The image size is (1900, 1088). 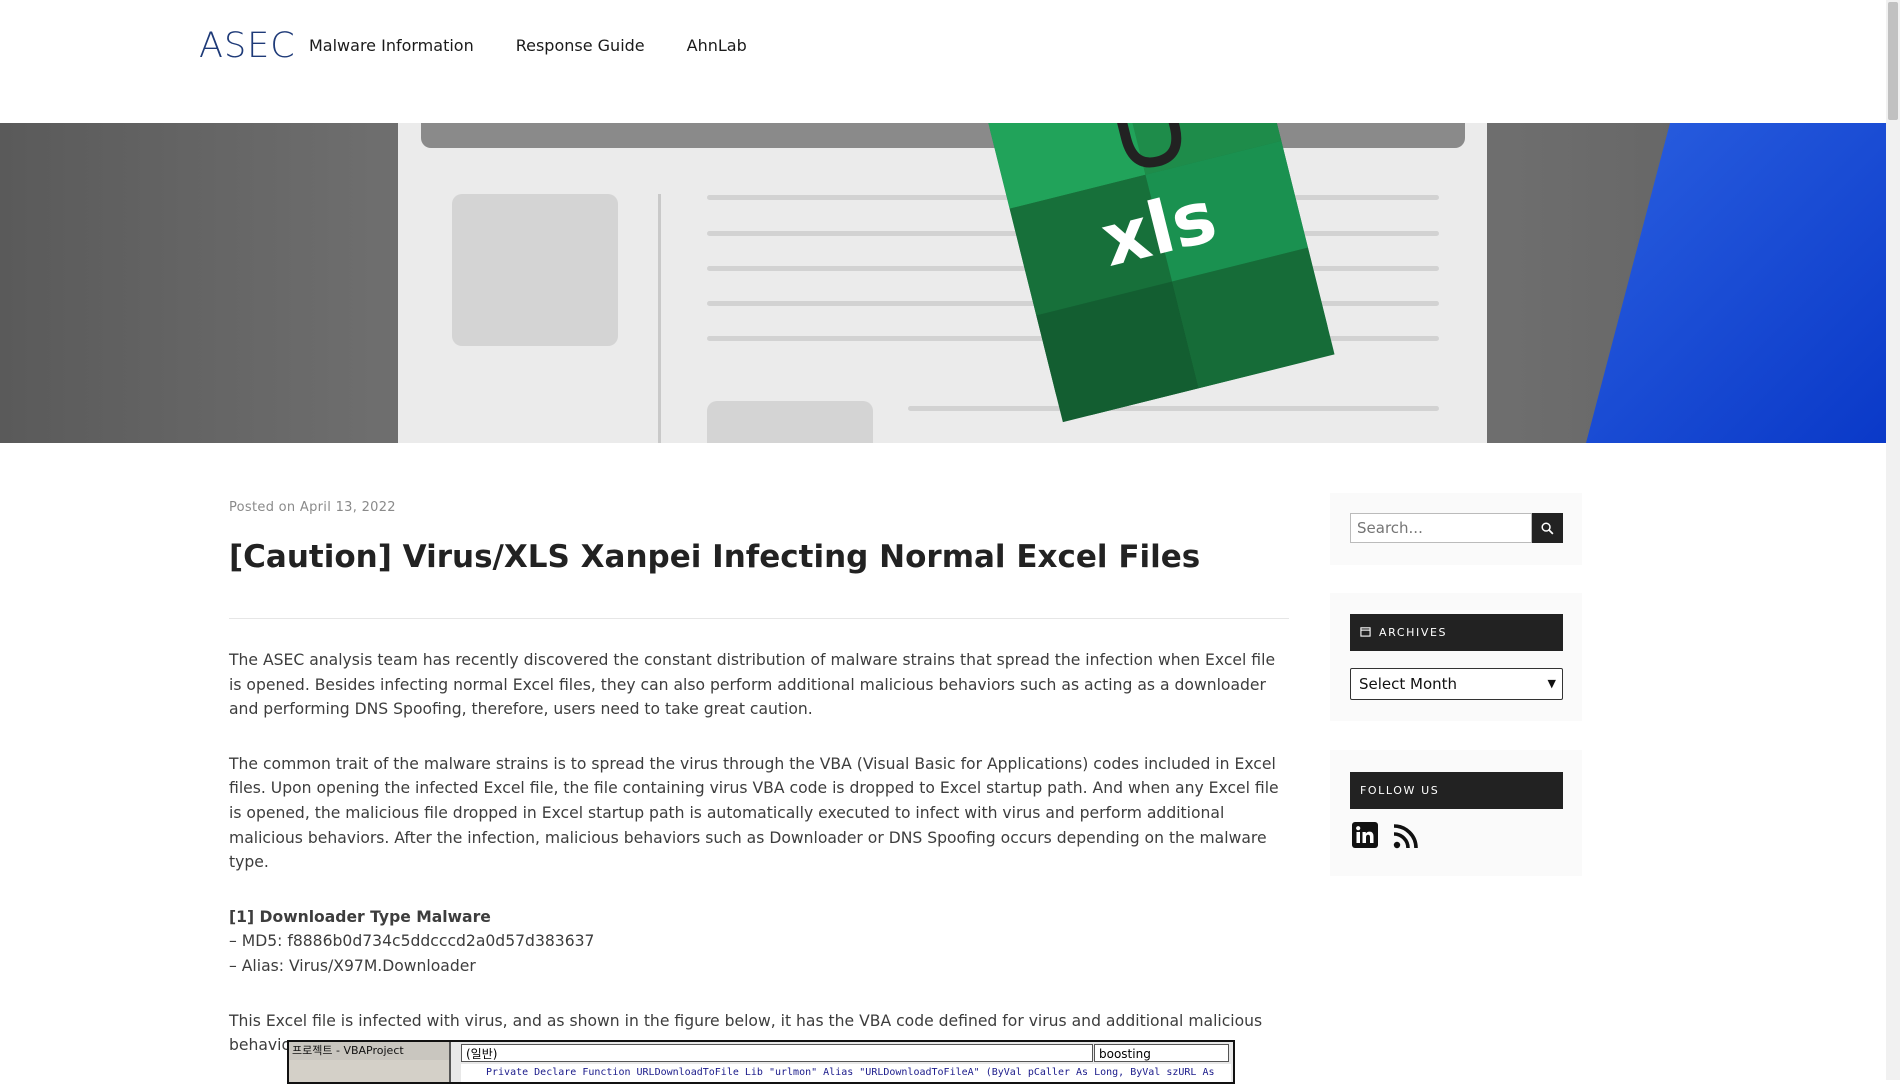 I want to click on hero-blue-stripe, so click(x=1736, y=283).